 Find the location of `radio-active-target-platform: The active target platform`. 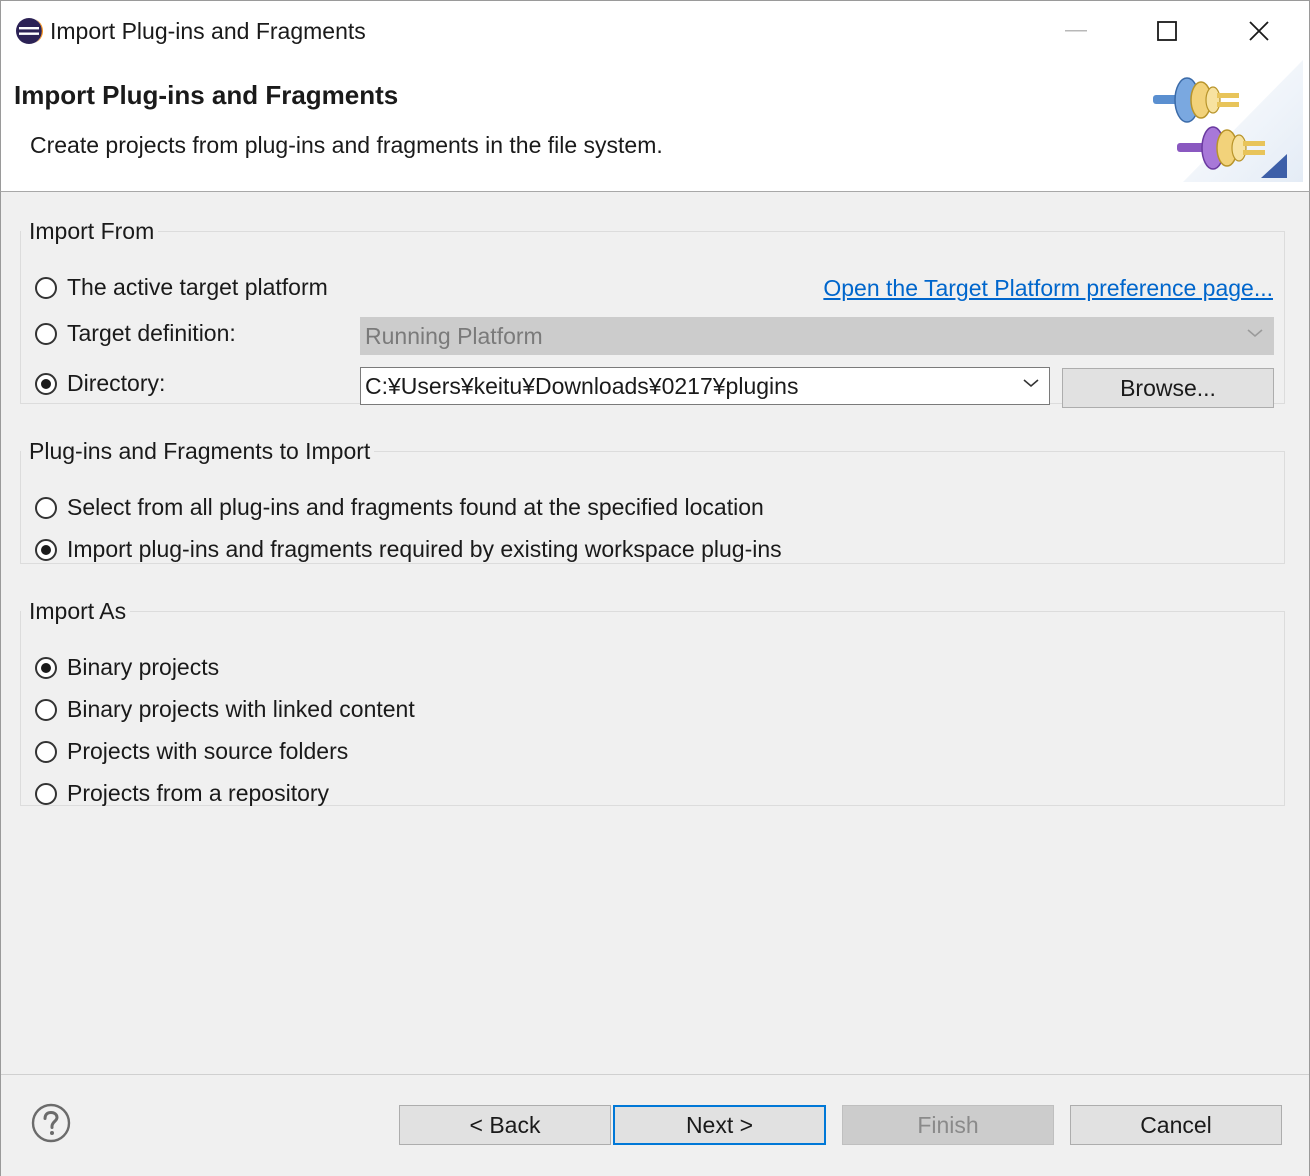

radio-active-target-platform: The active target platform is located at coordinates (181, 287).